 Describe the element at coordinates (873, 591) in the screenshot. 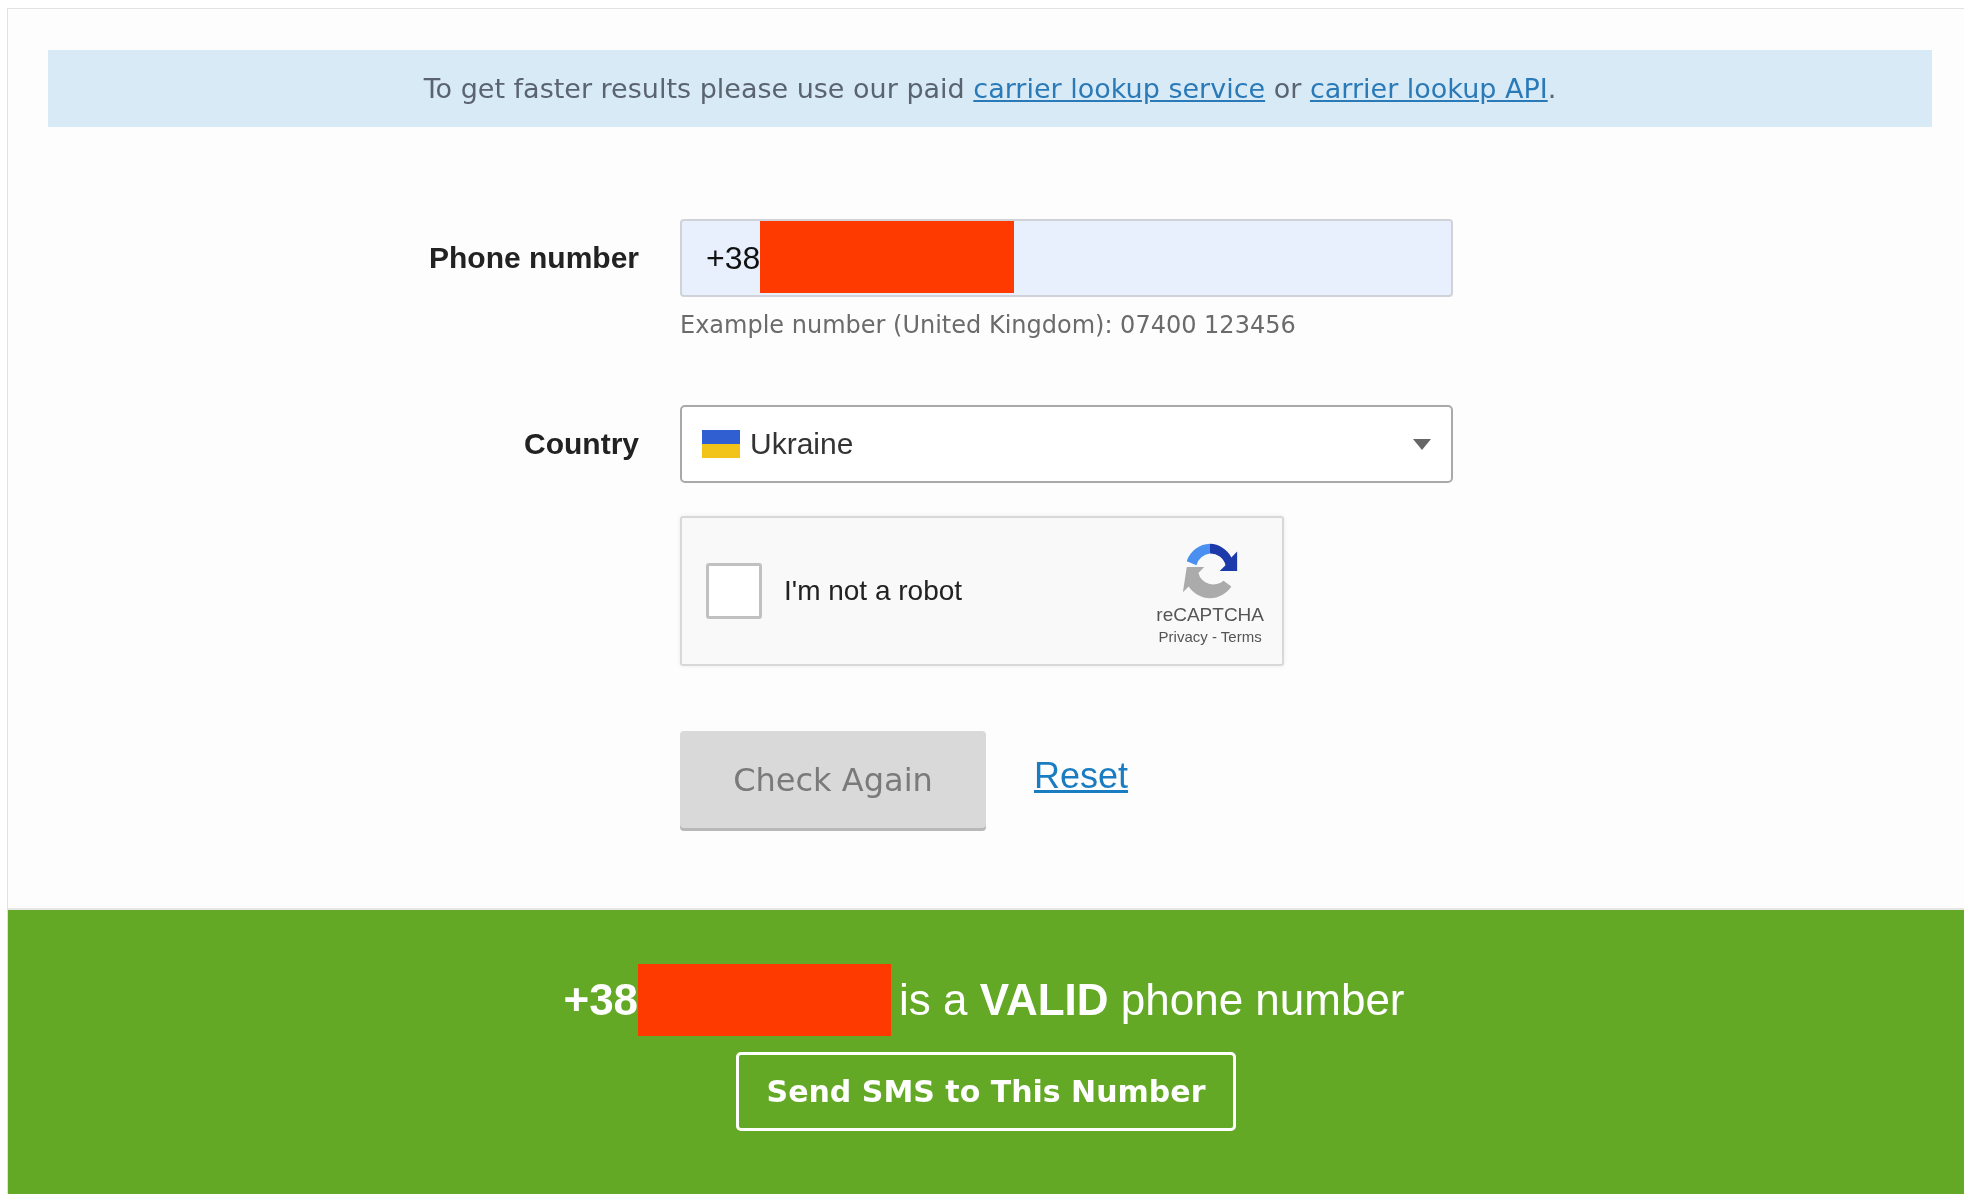

I see `captcha-label: I'm not a robot` at that location.